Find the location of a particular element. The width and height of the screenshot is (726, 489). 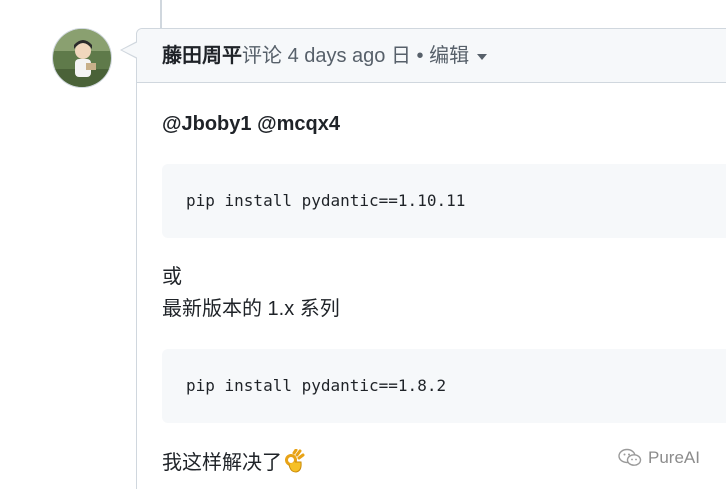

text-latest: 最新版本的 1.x 系列 is located at coordinates (251, 309).